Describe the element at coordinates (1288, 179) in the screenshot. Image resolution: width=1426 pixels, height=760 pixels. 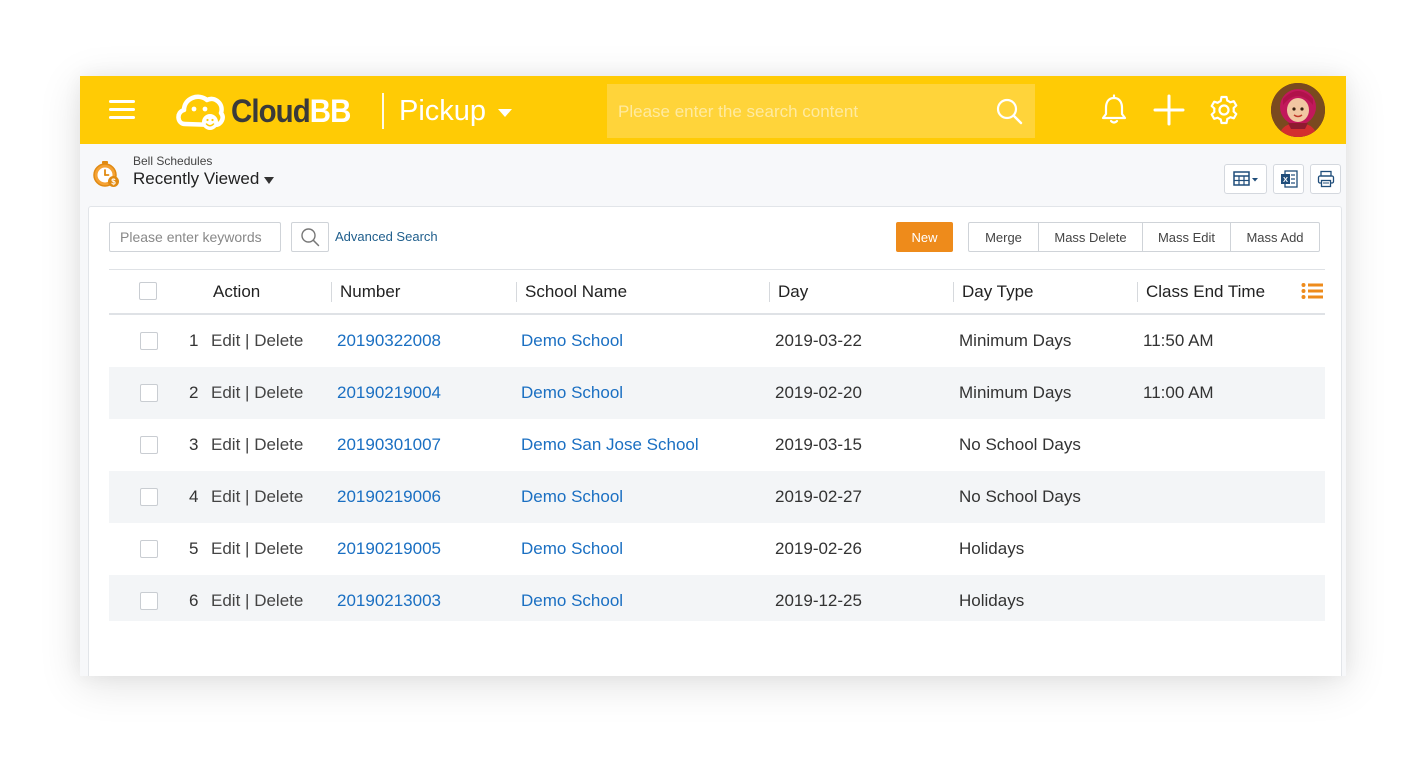
I see `export-excel-button: X` at that location.